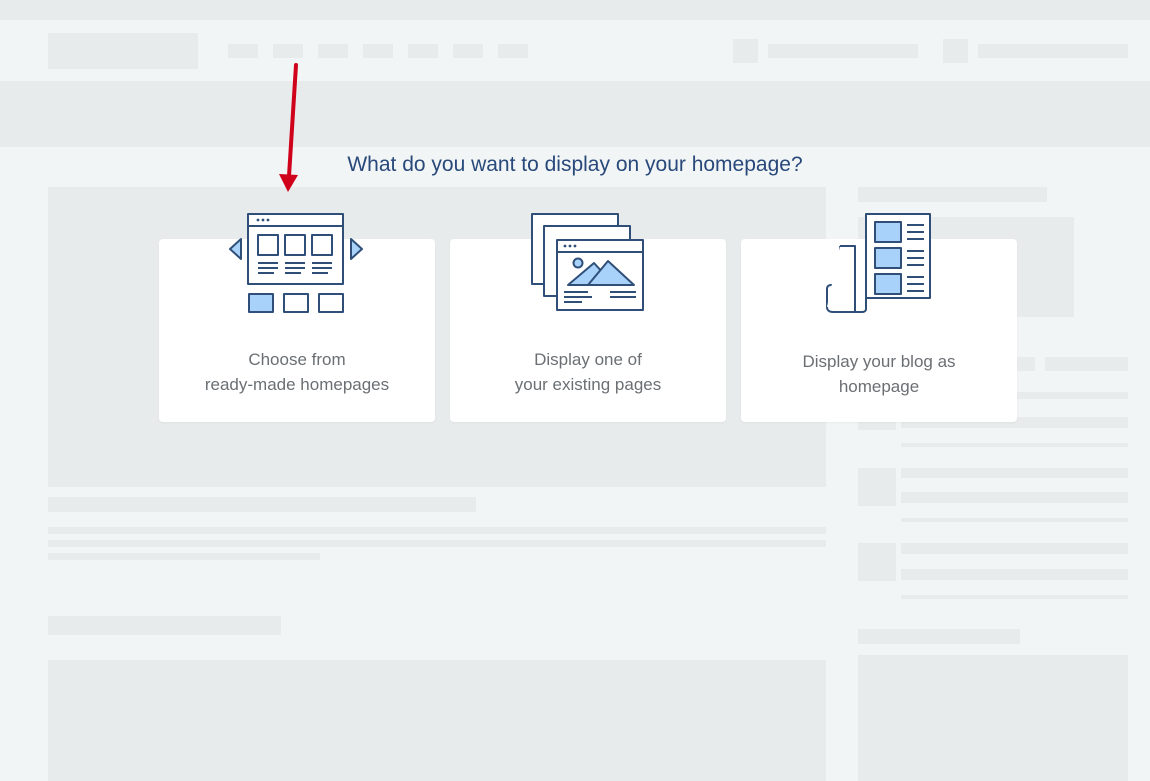 The height and width of the screenshot is (781, 1150). Describe the element at coordinates (296, 263) in the screenshot. I see `homepage-templates-icon` at that location.